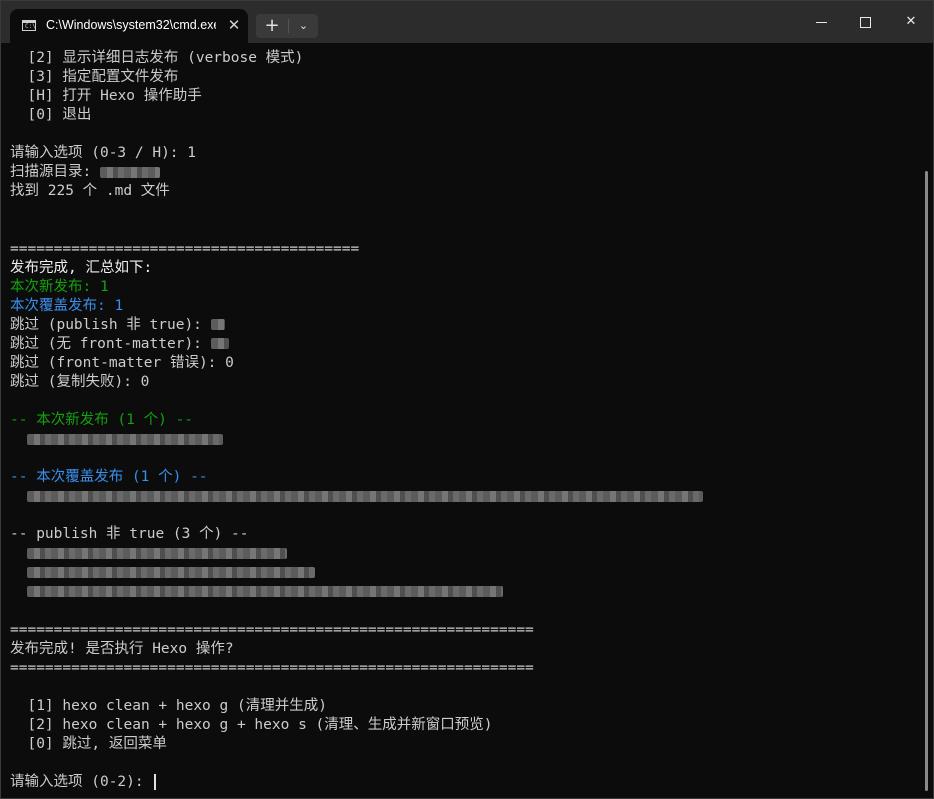 This screenshot has width=934, height=799. I want to click on terminal-line: 跳过 (复制失败): 0, so click(79, 382).